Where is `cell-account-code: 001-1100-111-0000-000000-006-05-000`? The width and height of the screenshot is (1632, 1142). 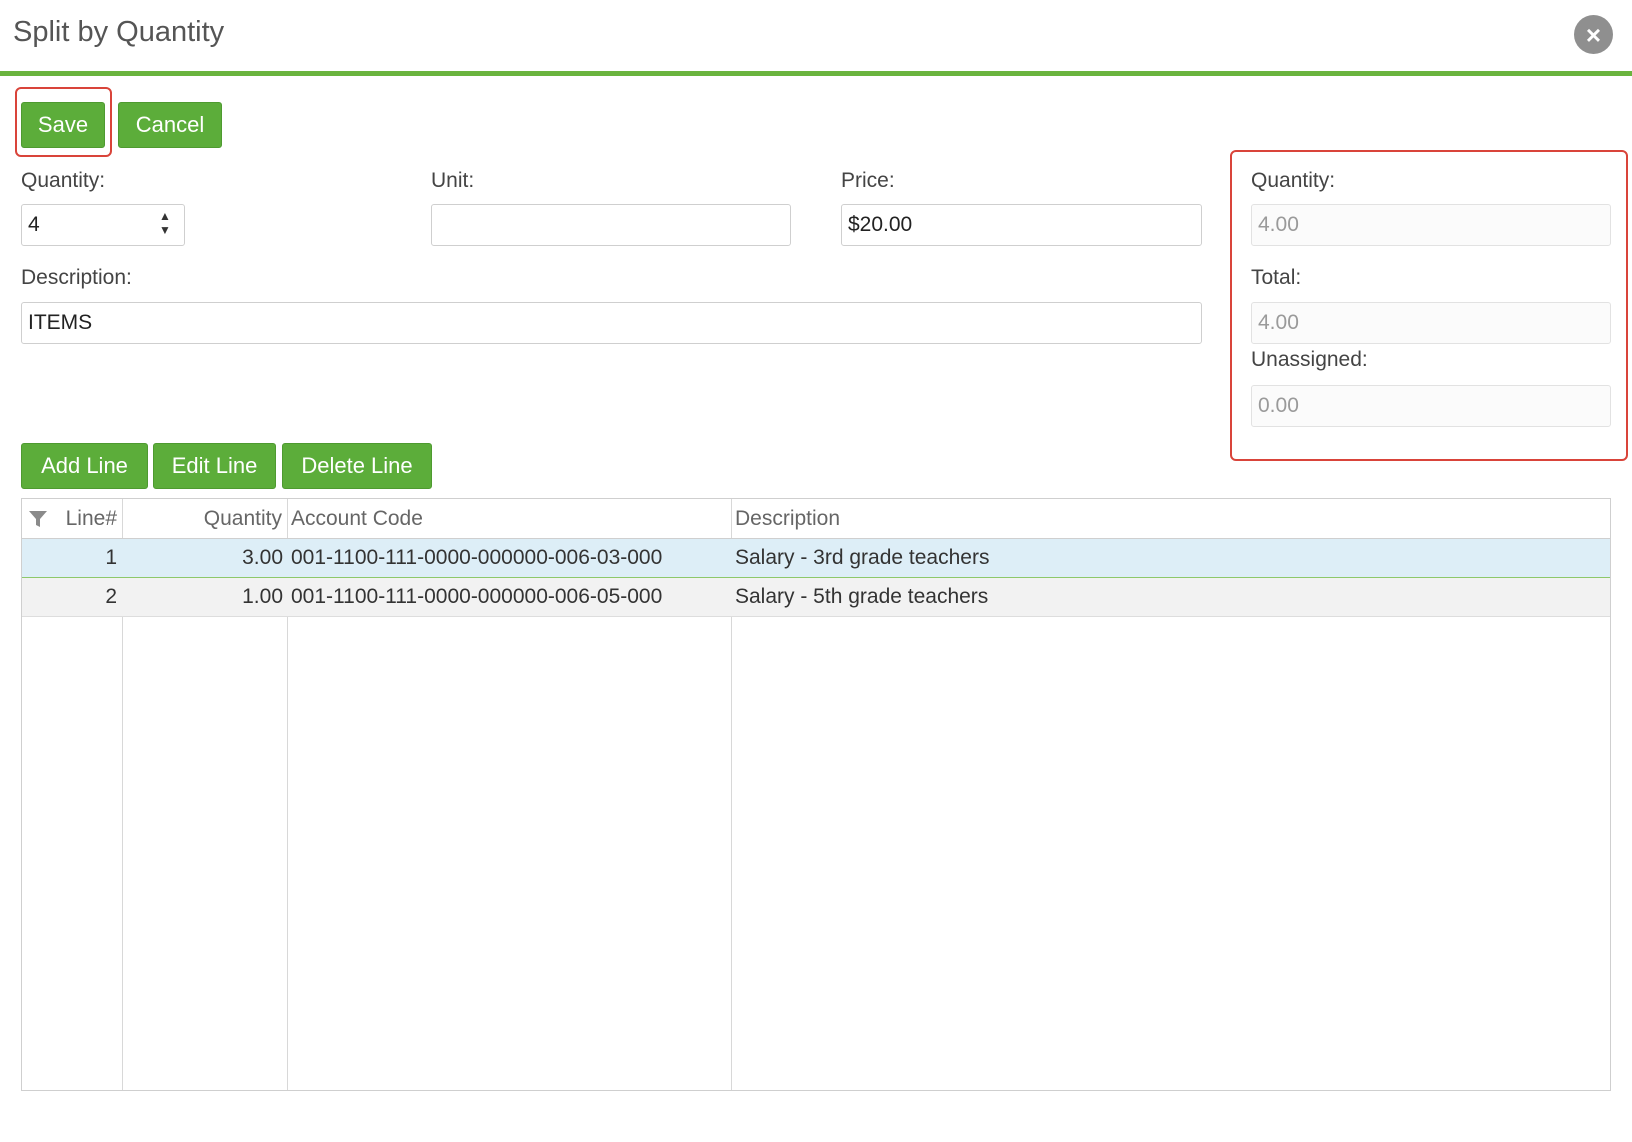 cell-account-code: 001-1100-111-0000-000000-006-05-000 is located at coordinates (477, 596).